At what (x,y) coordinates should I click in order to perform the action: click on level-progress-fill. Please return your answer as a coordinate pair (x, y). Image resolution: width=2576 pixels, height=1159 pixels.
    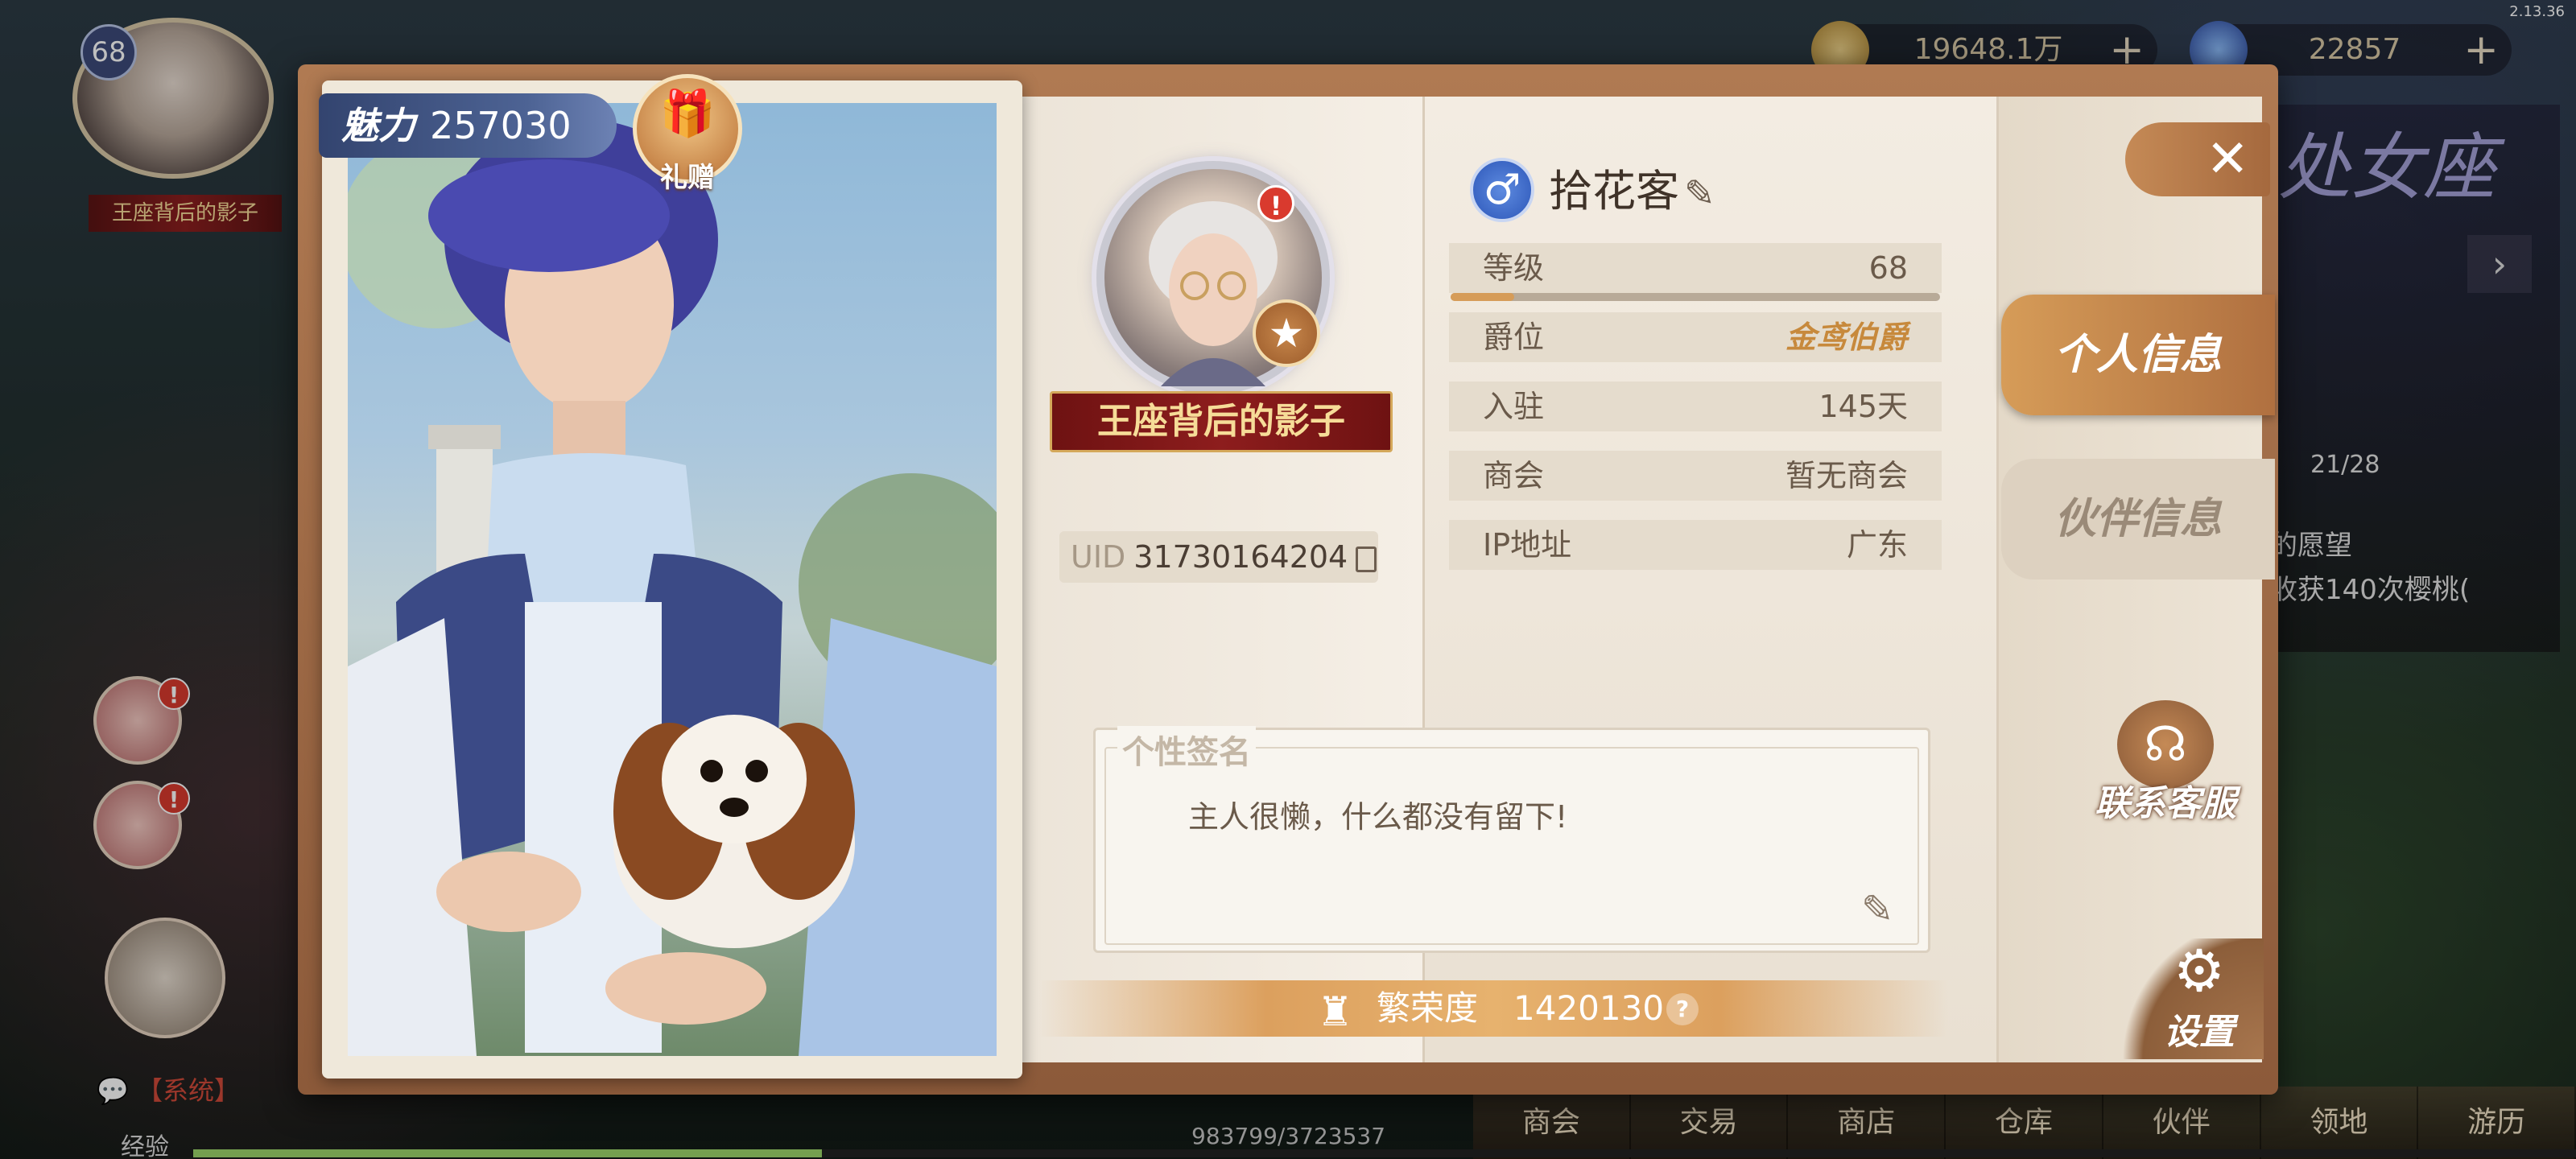
    Looking at the image, I should click on (1483, 297).